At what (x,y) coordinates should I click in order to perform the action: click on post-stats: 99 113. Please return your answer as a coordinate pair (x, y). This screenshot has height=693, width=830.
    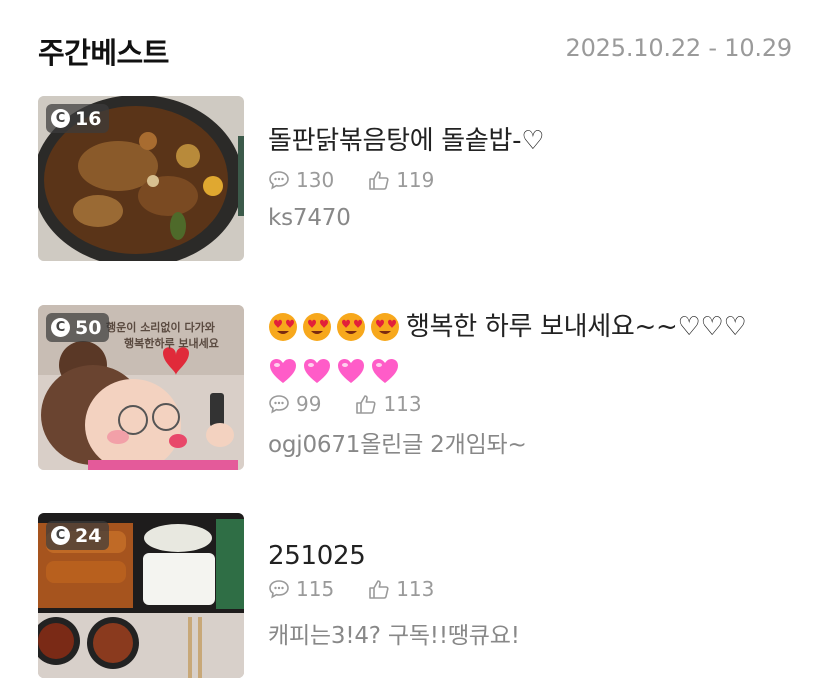
    Looking at the image, I should click on (530, 404).